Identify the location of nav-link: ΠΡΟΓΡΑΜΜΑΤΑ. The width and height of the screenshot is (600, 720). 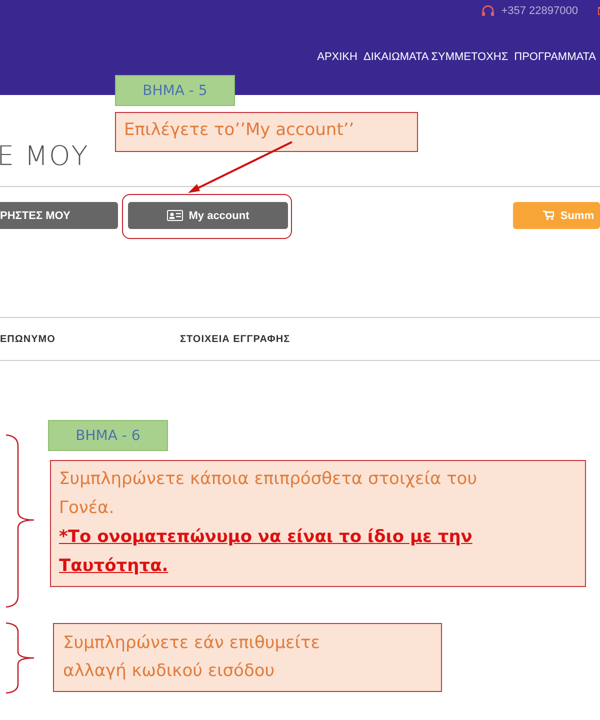
(555, 57).